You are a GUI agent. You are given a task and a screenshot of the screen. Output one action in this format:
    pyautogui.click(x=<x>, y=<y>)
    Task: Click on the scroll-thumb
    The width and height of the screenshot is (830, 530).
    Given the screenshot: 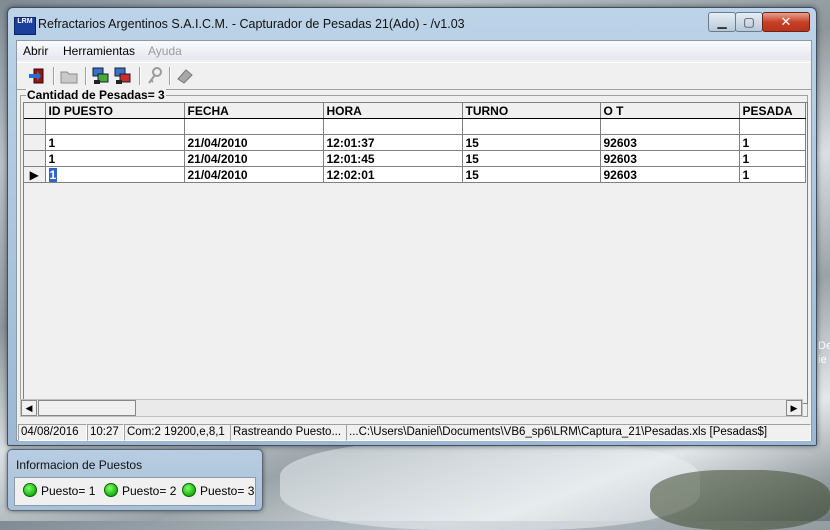 What is the action you would take?
    pyautogui.click(x=87, y=408)
    